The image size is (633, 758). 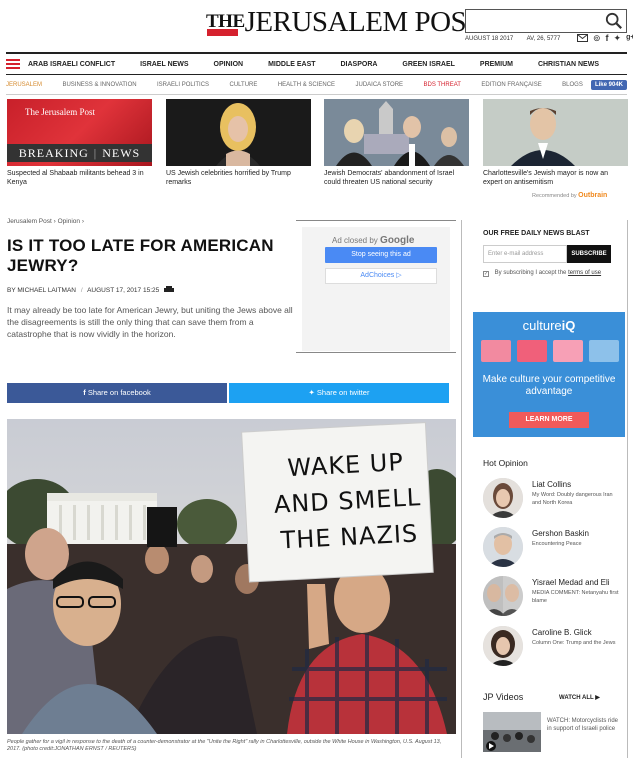 I want to click on subnav-item-jerusalem: JERUSALEM, so click(x=24, y=85).